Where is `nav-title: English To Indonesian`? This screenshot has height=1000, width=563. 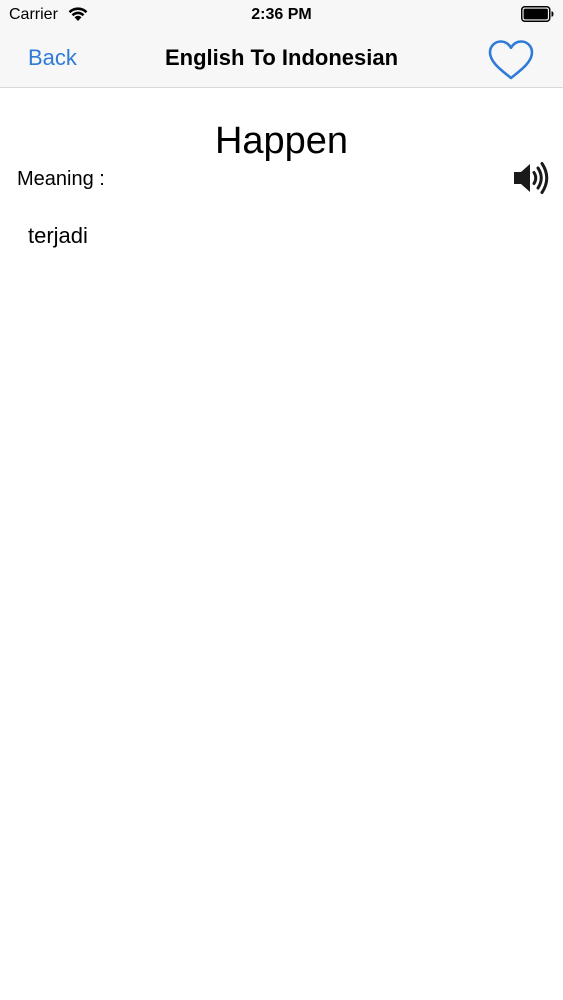
nav-title: English To Indonesian is located at coordinates (281, 57).